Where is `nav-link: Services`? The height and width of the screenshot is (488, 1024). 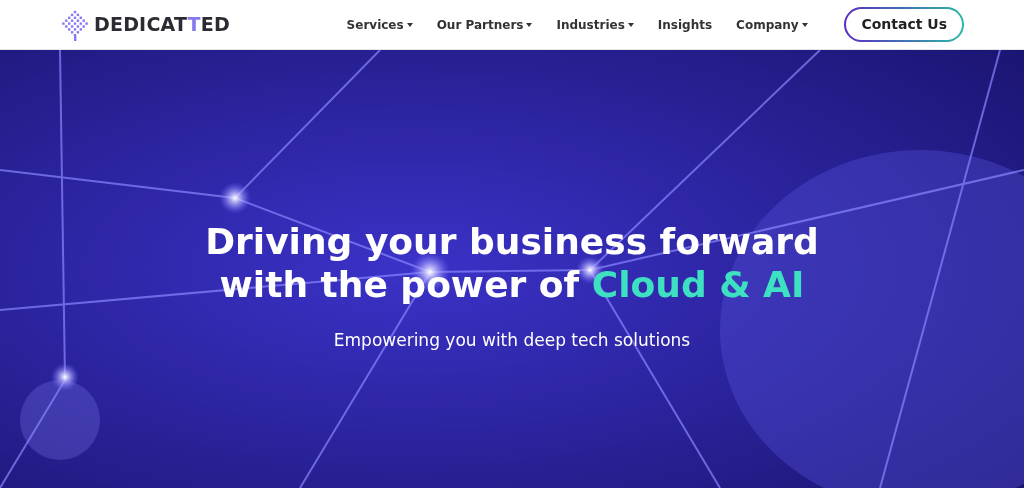
nav-link: Services is located at coordinates (379, 24).